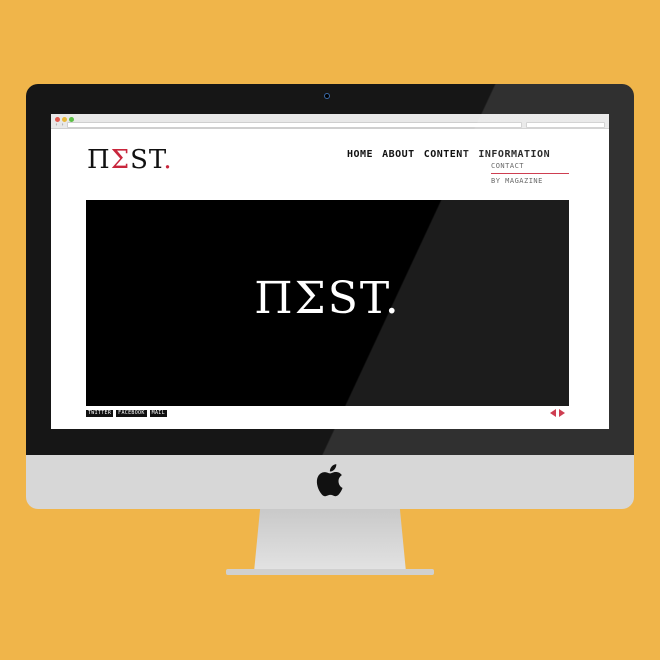 The image size is (660, 660). What do you see at coordinates (330, 540) in the screenshot?
I see `monitor-stand` at bounding box center [330, 540].